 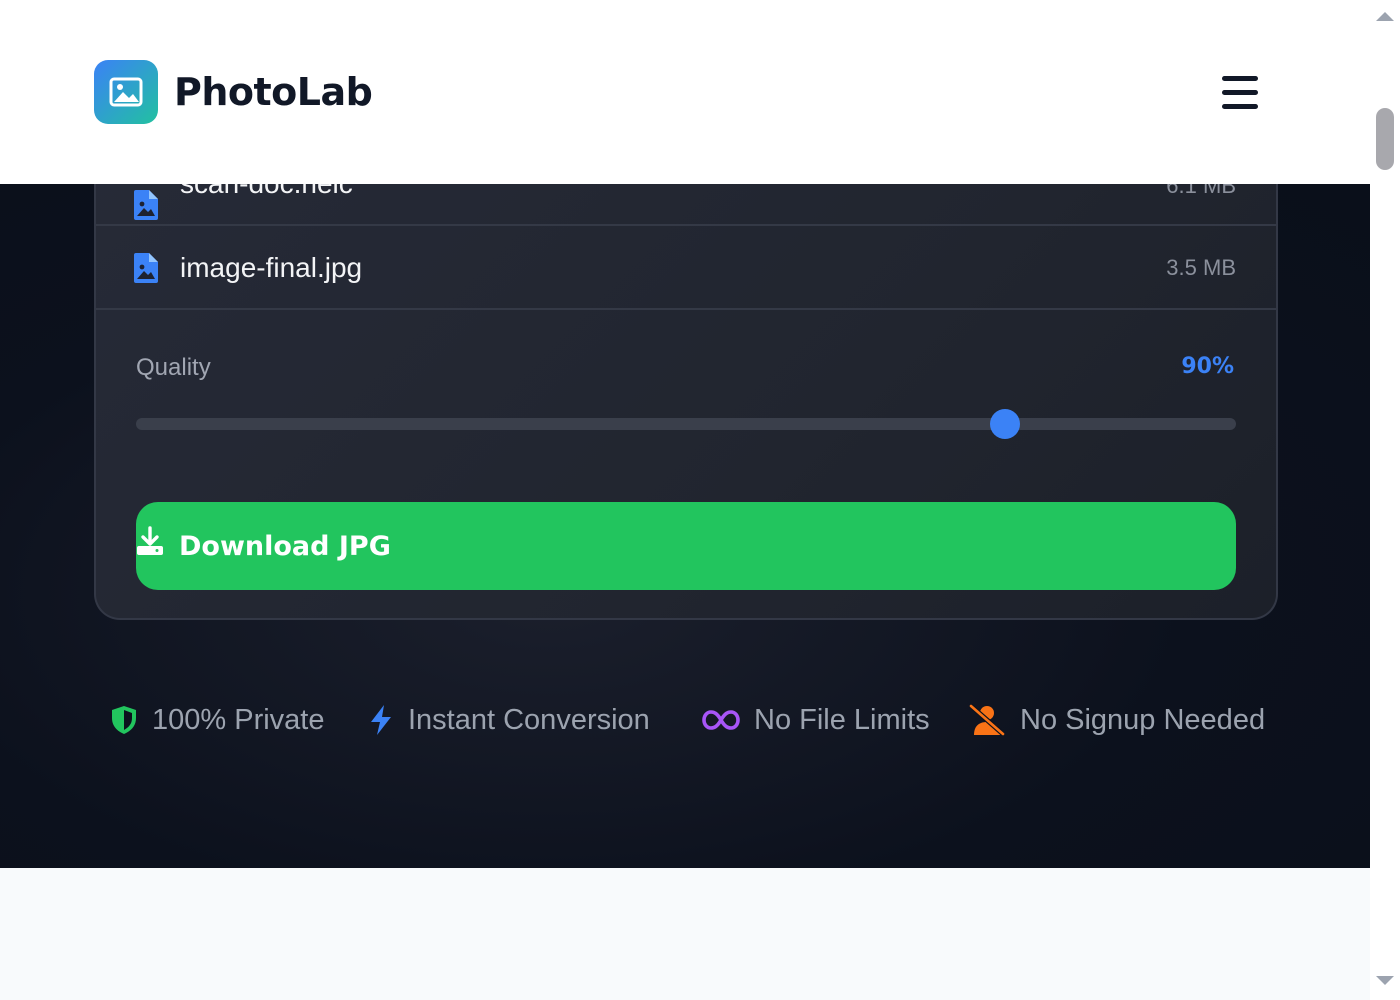 I want to click on brand-name: PhotoLab, so click(x=273, y=92).